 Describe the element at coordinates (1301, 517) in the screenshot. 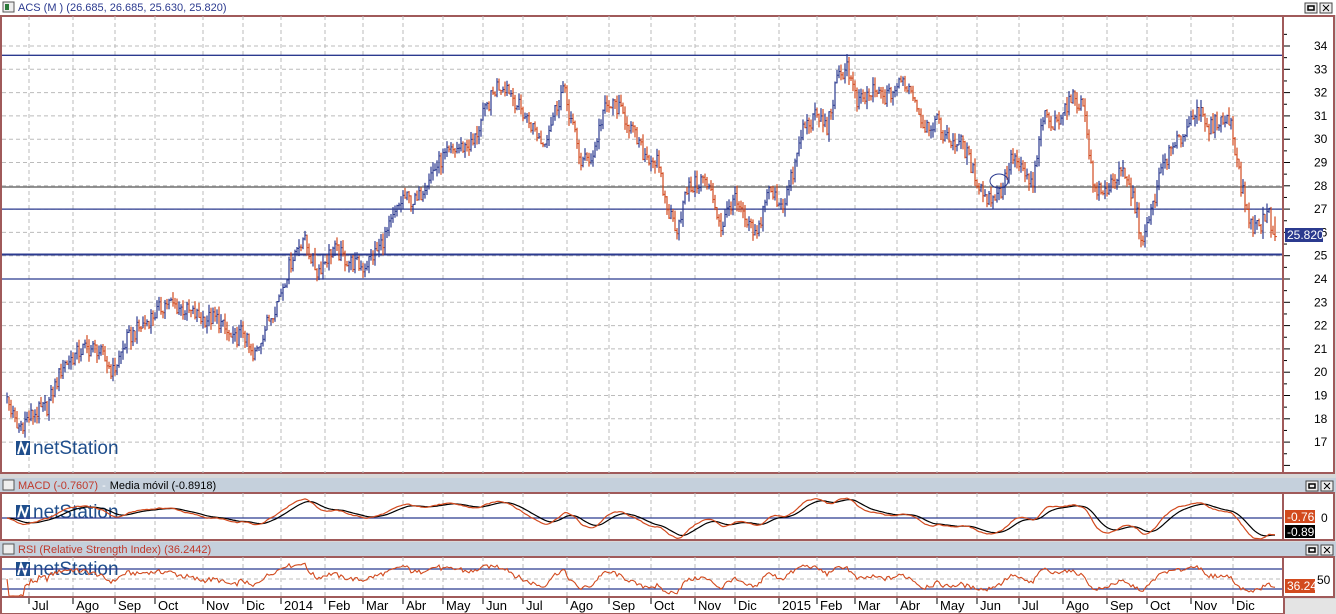

I see `macd-value-tag: -0.76` at that location.